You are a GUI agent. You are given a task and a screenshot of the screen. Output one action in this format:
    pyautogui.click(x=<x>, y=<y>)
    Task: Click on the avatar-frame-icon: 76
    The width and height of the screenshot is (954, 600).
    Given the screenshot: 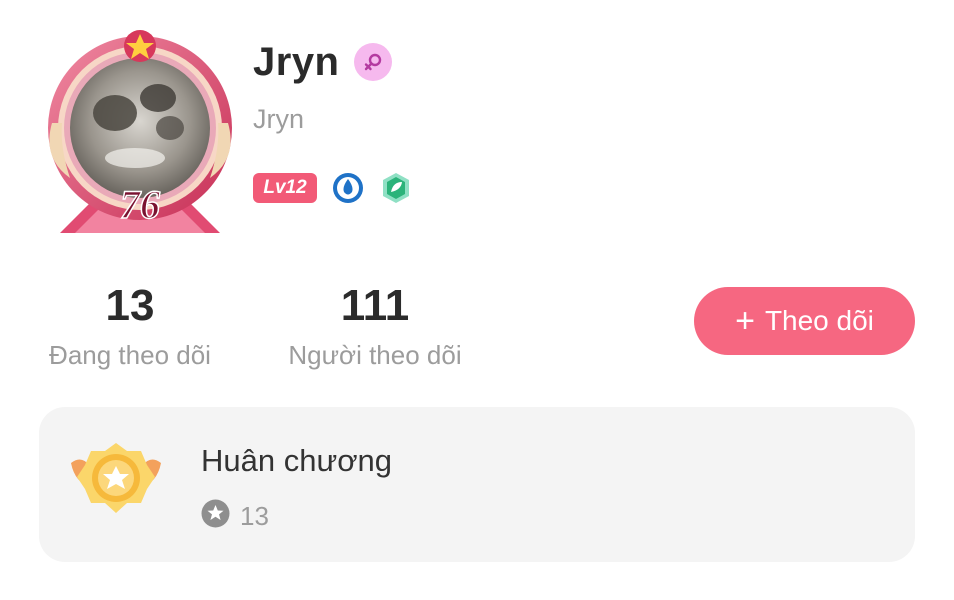 What is the action you would take?
    pyautogui.click(x=140, y=131)
    